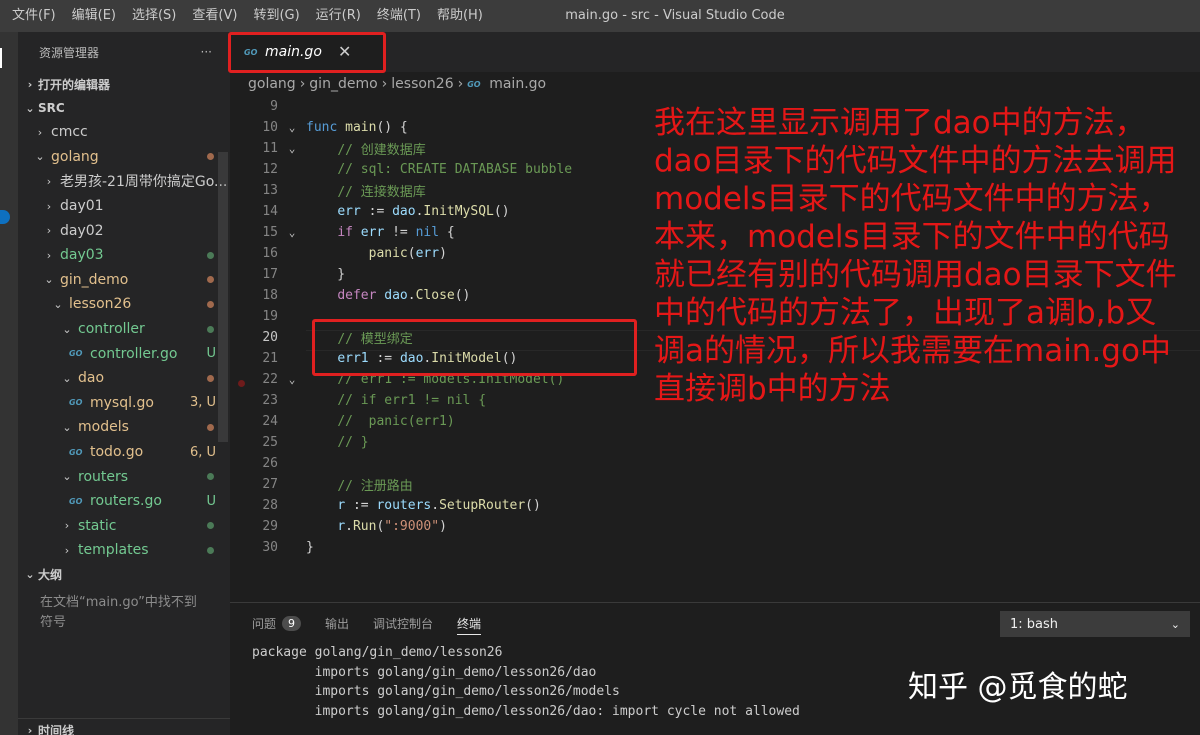 This screenshot has height=735, width=1200. What do you see at coordinates (715, 547) in the screenshot?
I see `code-line: 30}` at bounding box center [715, 547].